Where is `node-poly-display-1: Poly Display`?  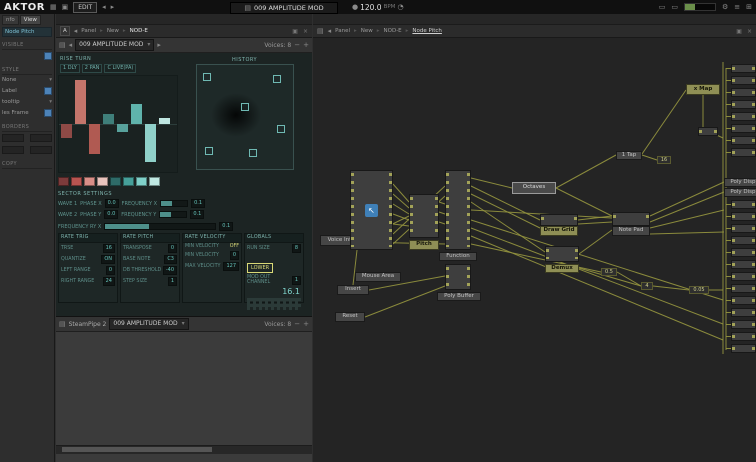
node-poly-display-1: Poly Display is located at coordinates (740, 182).